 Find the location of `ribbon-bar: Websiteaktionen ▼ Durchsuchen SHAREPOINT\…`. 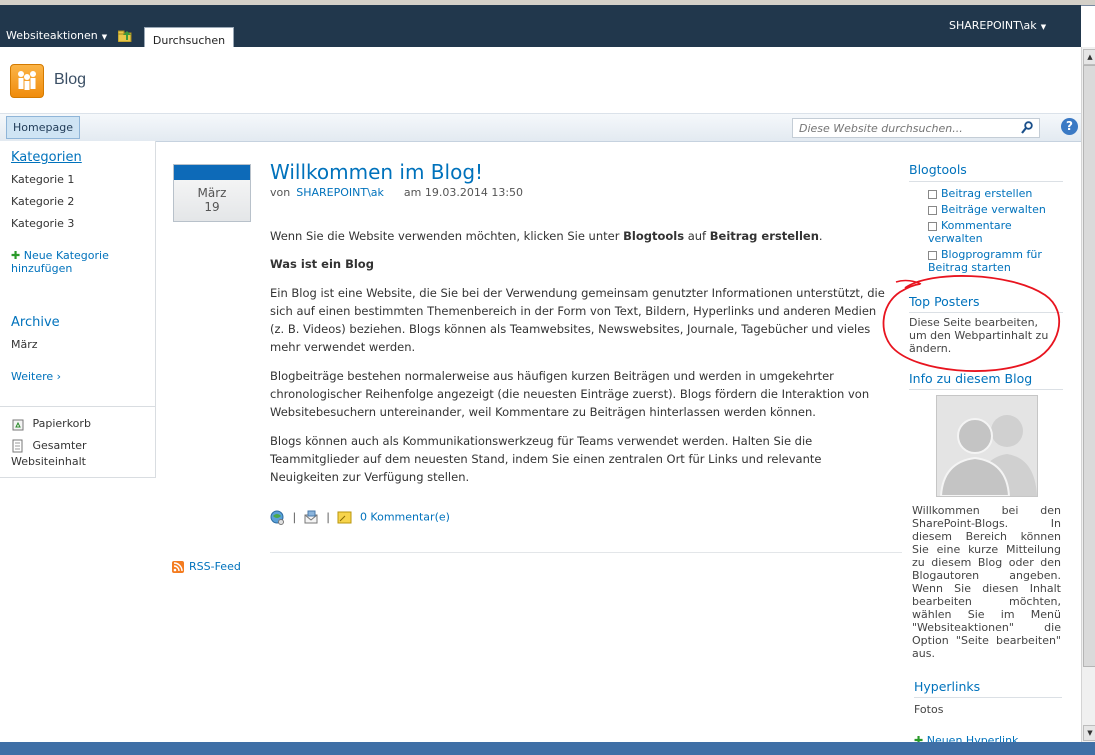

ribbon-bar: Websiteaktionen ▼ Durchsuchen SHAREPOINT\… is located at coordinates (540, 29).